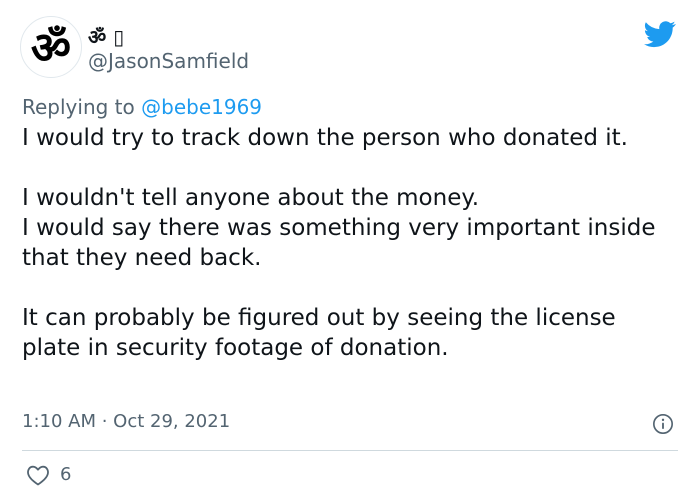  I want to click on like-button: 6, so click(48, 475).